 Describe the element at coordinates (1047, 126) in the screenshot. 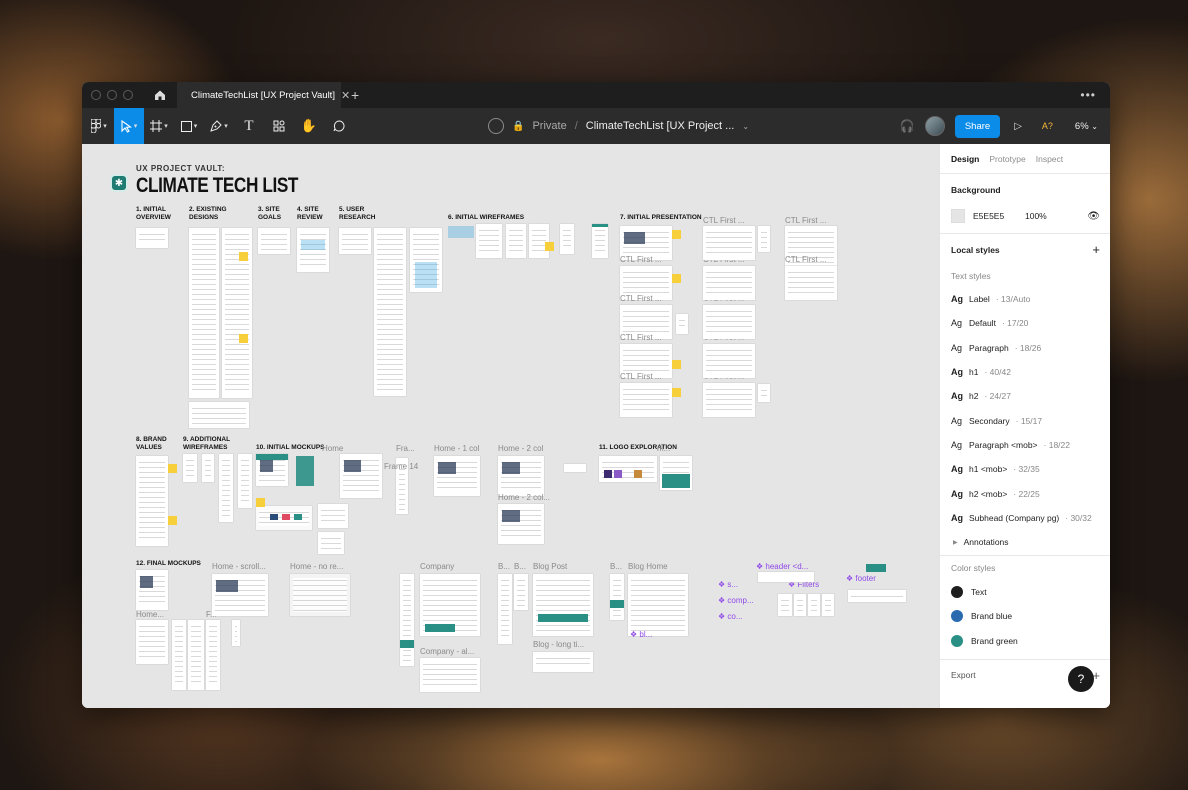

I see `accessibility-check-button: A?` at that location.